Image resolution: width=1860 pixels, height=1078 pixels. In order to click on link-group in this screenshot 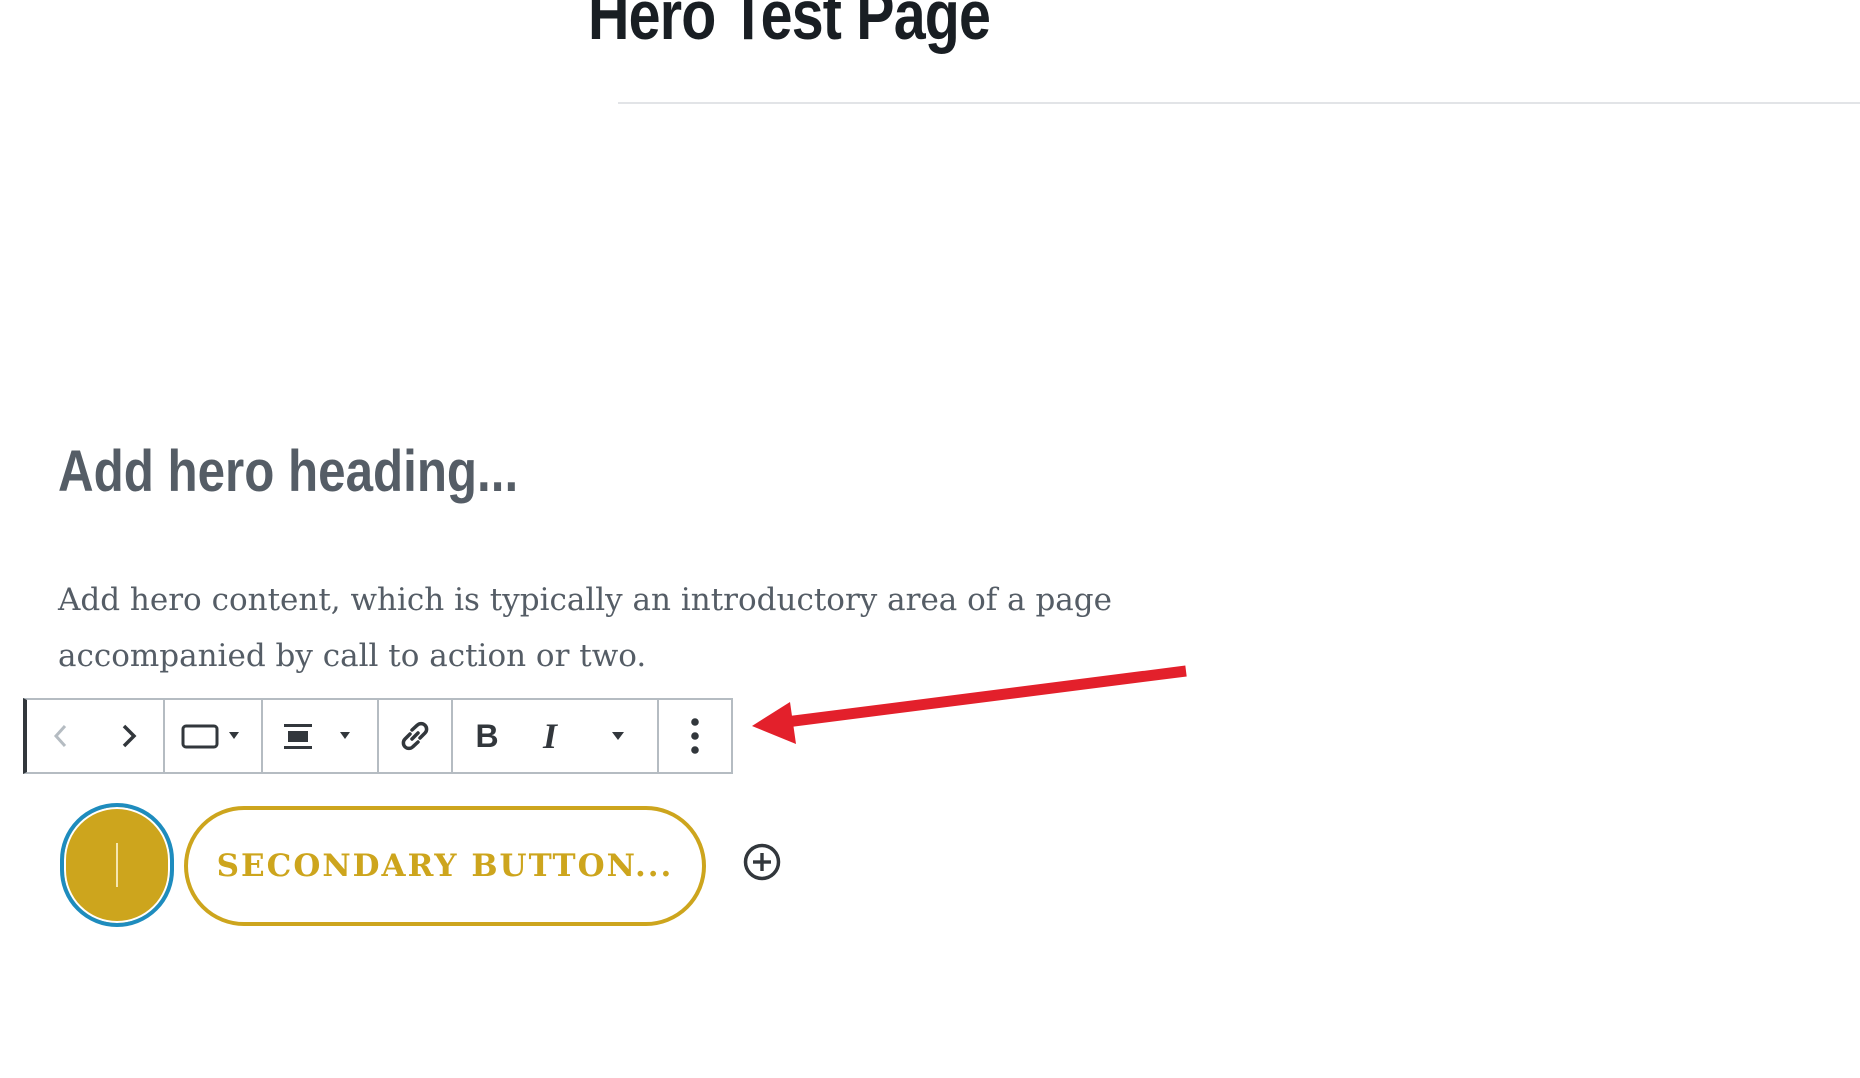, I will do `click(416, 736)`.